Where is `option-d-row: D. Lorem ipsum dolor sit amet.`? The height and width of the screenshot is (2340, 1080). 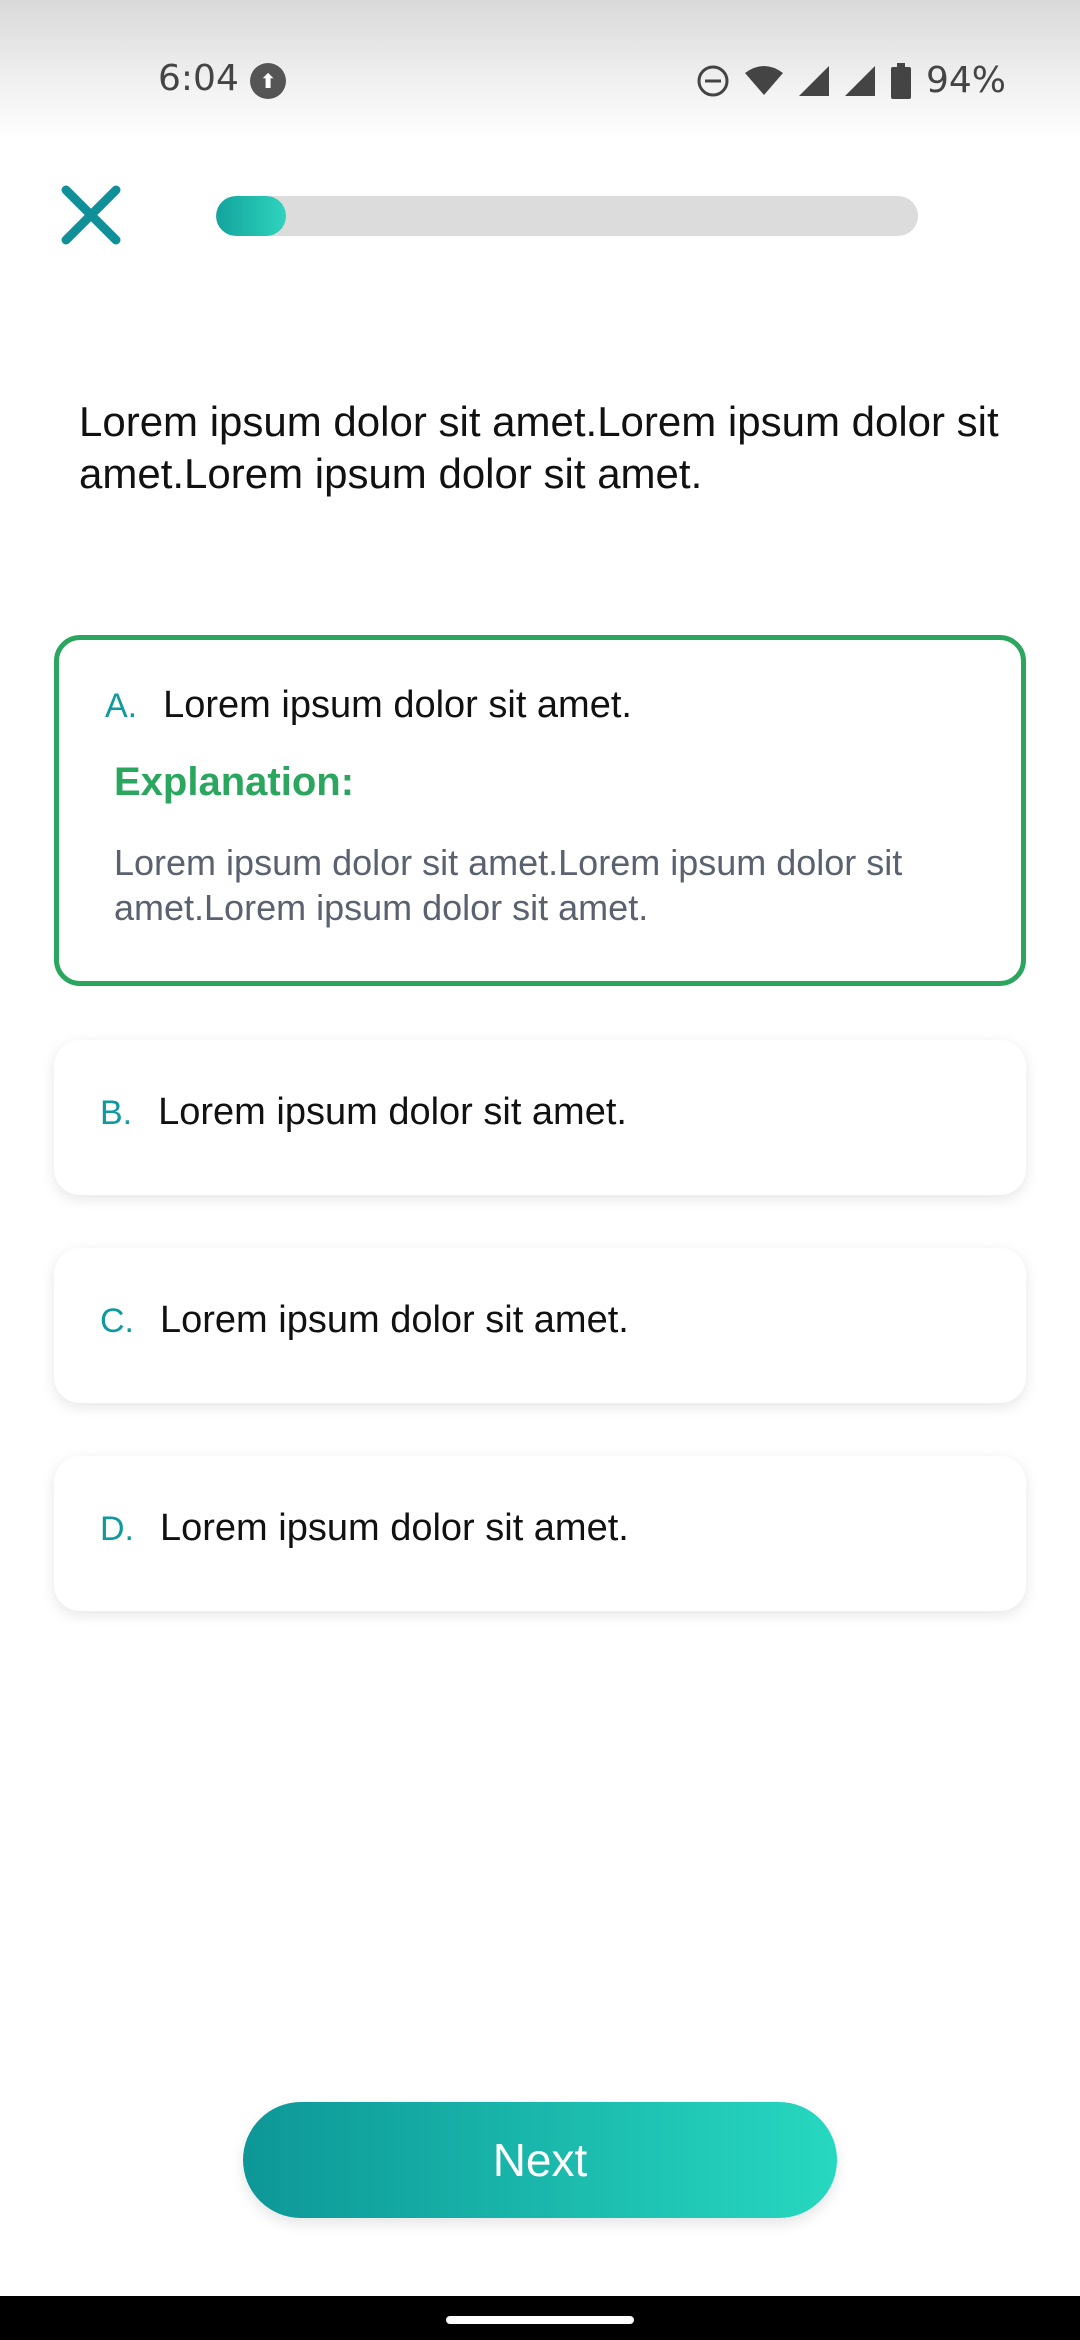
option-d-row: D. Lorem ipsum dolor sit amet. is located at coordinates (364, 1528).